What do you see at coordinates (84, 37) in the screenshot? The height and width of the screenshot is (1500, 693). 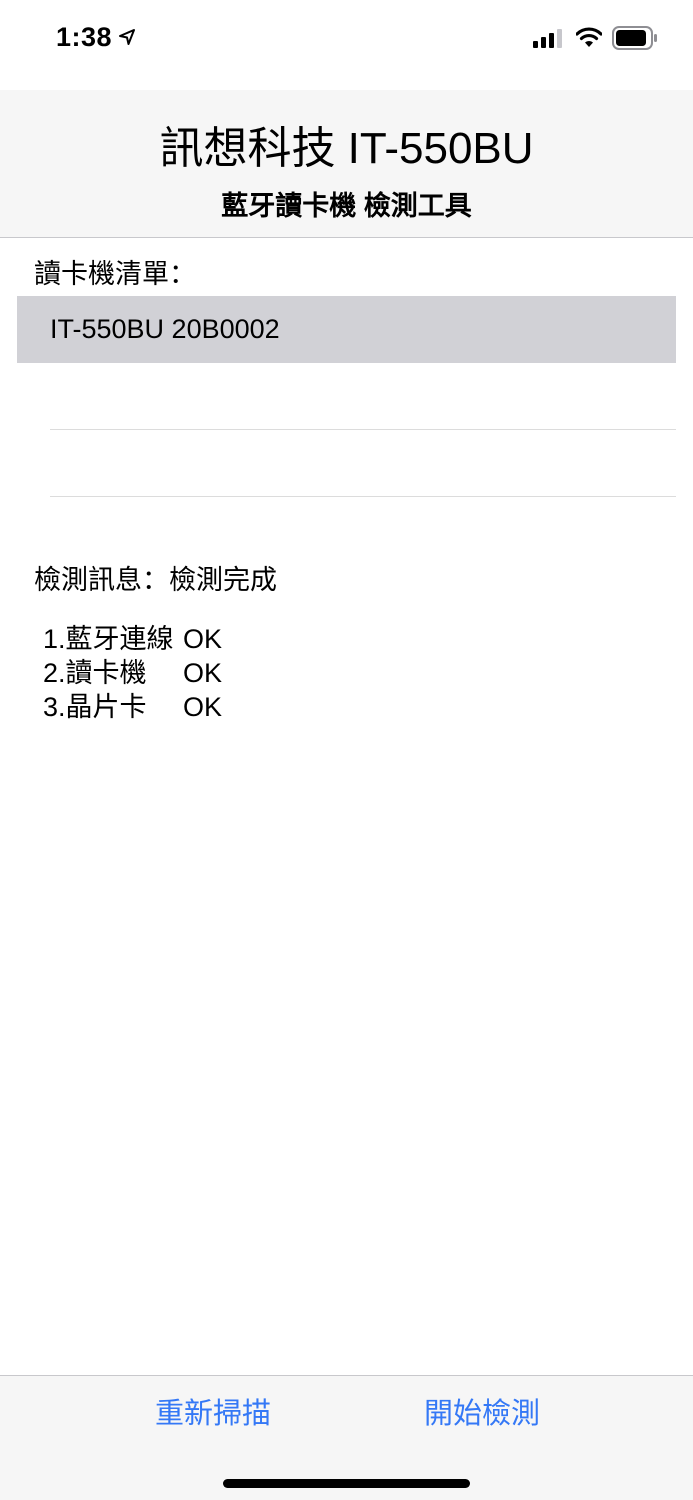 I see `status-time: 1:38` at bounding box center [84, 37].